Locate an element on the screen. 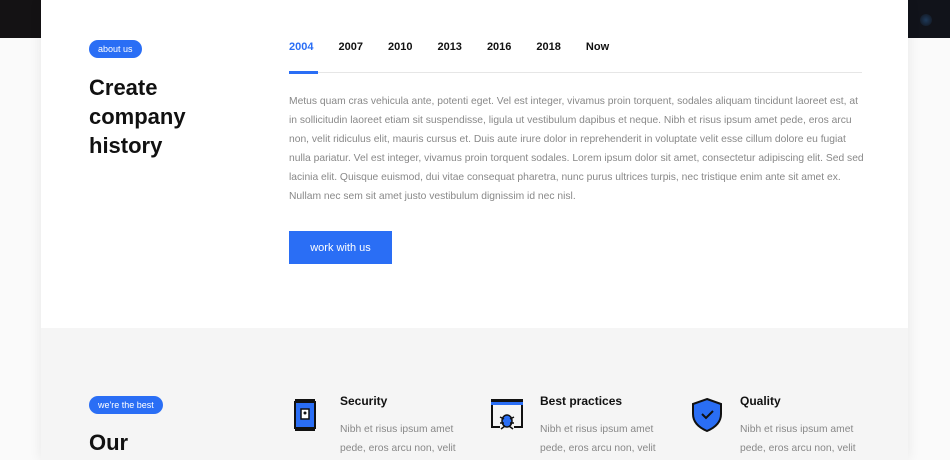 The image size is (950, 460). tab-2007: 2007 is located at coordinates (350, 47).